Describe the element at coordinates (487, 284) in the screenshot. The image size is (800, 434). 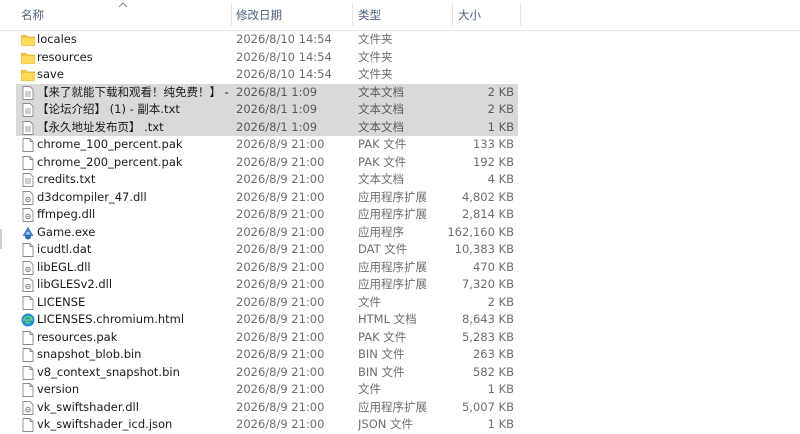
I see `file-size: 7,320 KB` at that location.